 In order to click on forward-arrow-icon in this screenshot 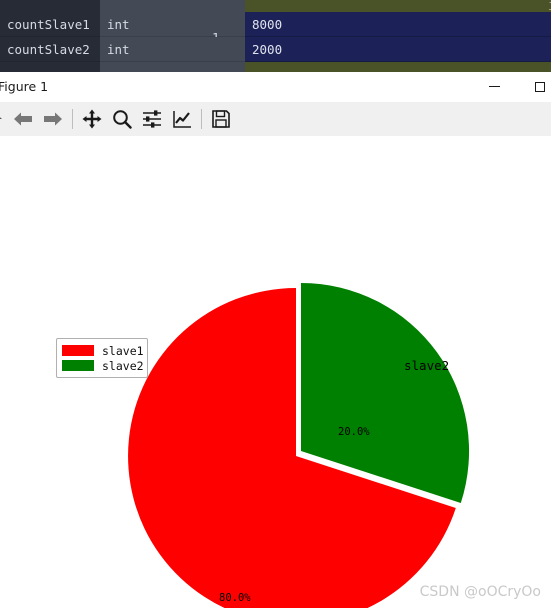, I will do `click(53, 119)`.